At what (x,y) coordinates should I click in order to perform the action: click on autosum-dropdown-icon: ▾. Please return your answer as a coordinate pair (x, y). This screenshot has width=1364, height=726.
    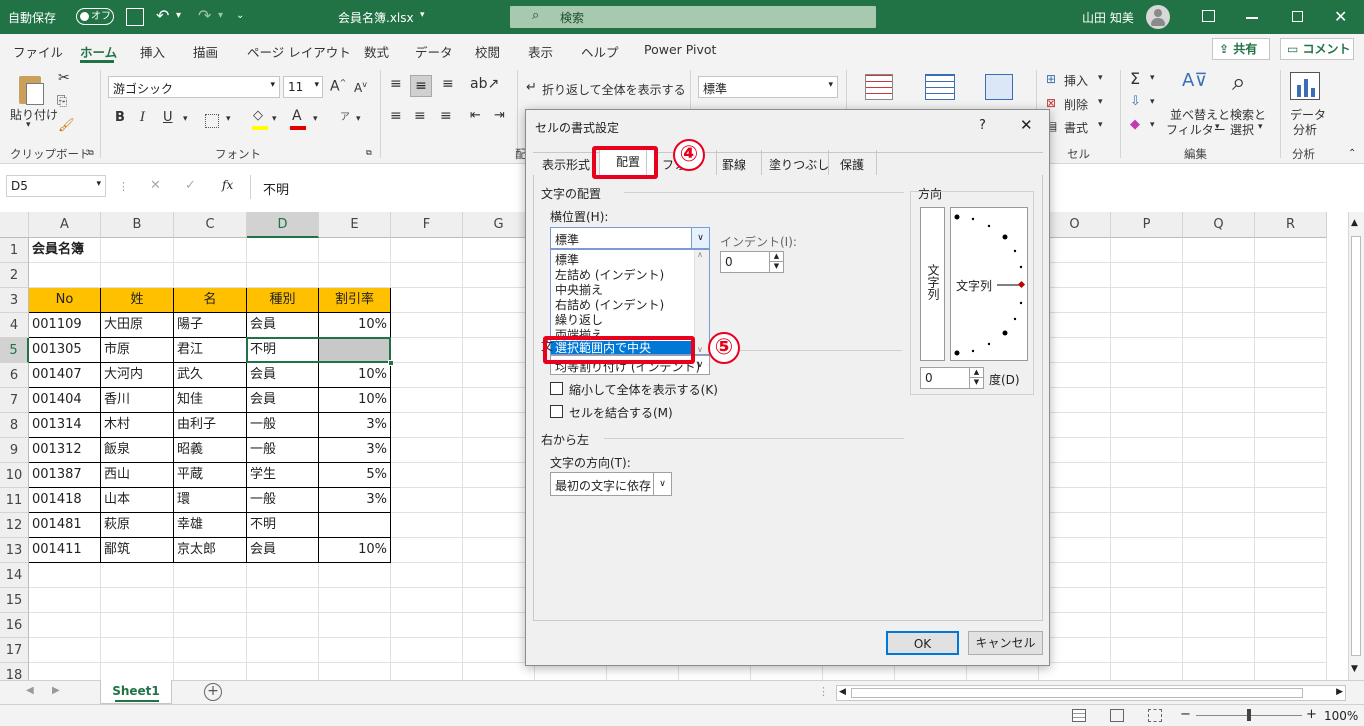
    Looking at the image, I should click on (1152, 78).